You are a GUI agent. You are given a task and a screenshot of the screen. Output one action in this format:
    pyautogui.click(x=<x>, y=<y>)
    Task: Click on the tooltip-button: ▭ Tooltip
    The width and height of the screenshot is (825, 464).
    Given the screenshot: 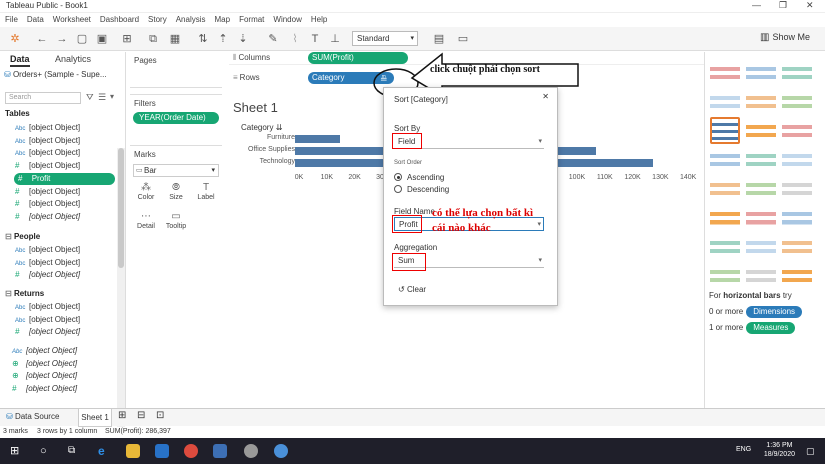 What is the action you would take?
    pyautogui.click(x=176, y=223)
    